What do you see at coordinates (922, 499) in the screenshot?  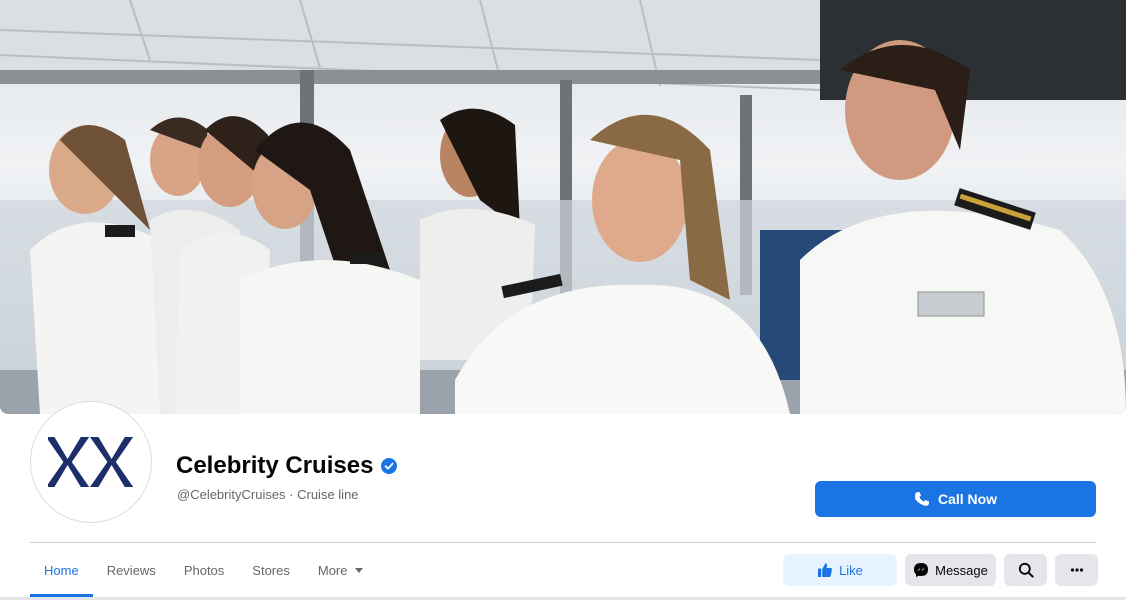 I see `phone-icon` at bounding box center [922, 499].